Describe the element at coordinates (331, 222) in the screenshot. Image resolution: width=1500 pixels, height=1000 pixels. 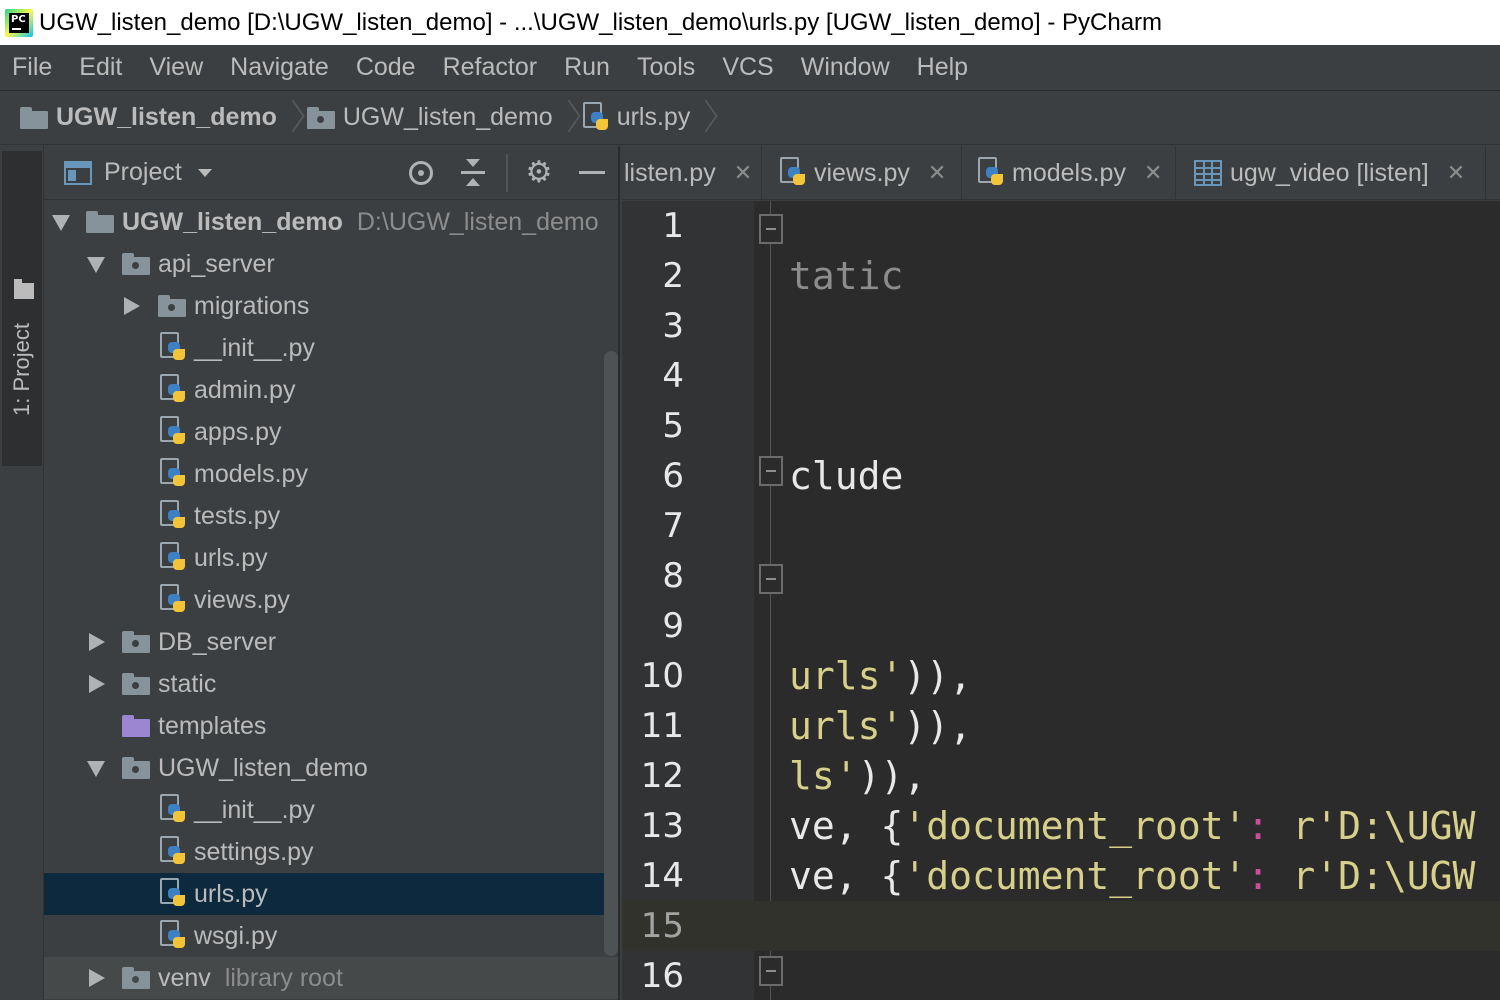
I see `tree-item-project-root: UGW_listen_demo D:\UGW_listen_demo` at that location.